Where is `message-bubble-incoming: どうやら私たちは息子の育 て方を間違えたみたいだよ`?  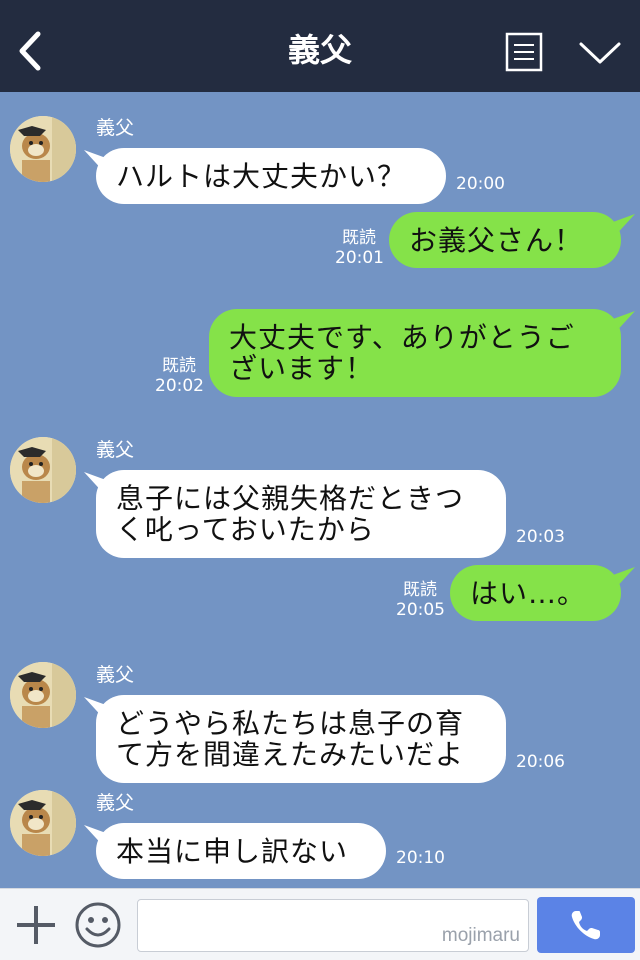
message-bubble-incoming: どうやら私たちは息子の育 て方を間違えたみたいだよ is located at coordinates (301, 739).